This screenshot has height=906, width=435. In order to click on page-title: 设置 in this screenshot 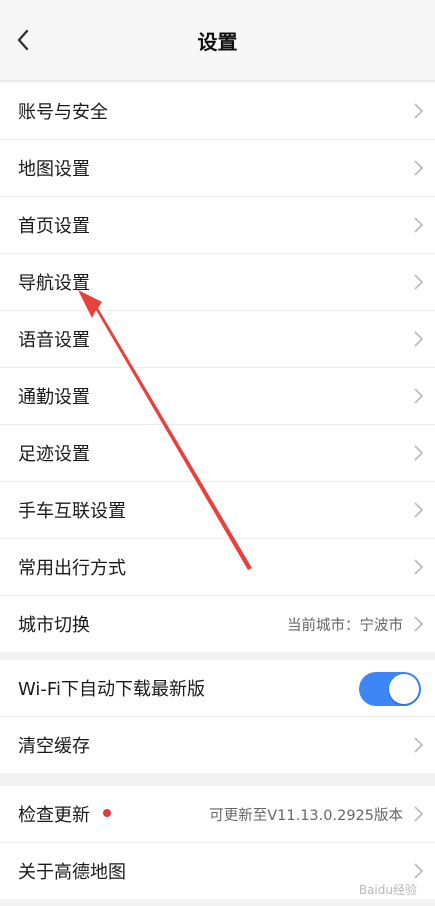, I will do `click(217, 42)`.